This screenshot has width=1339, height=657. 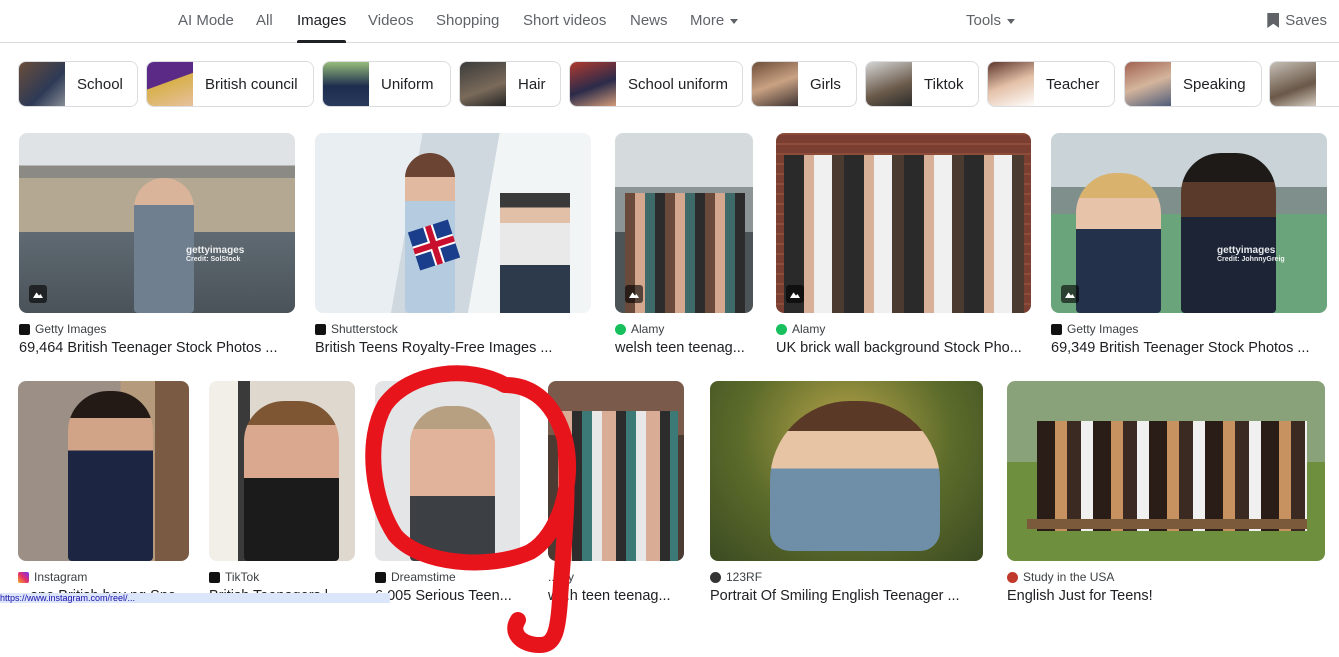 What do you see at coordinates (242, 577) in the screenshot?
I see `source-name: TikTok` at bounding box center [242, 577].